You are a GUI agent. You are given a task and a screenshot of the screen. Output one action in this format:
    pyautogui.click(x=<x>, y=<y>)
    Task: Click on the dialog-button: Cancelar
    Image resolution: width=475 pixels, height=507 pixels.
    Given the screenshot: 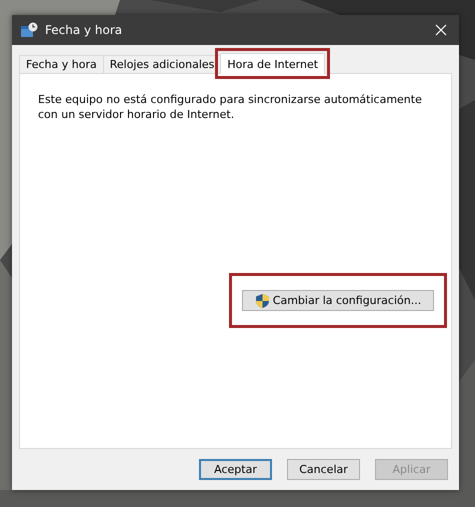 What is the action you would take?
    pyautogui.click(x=323, y=469)
    